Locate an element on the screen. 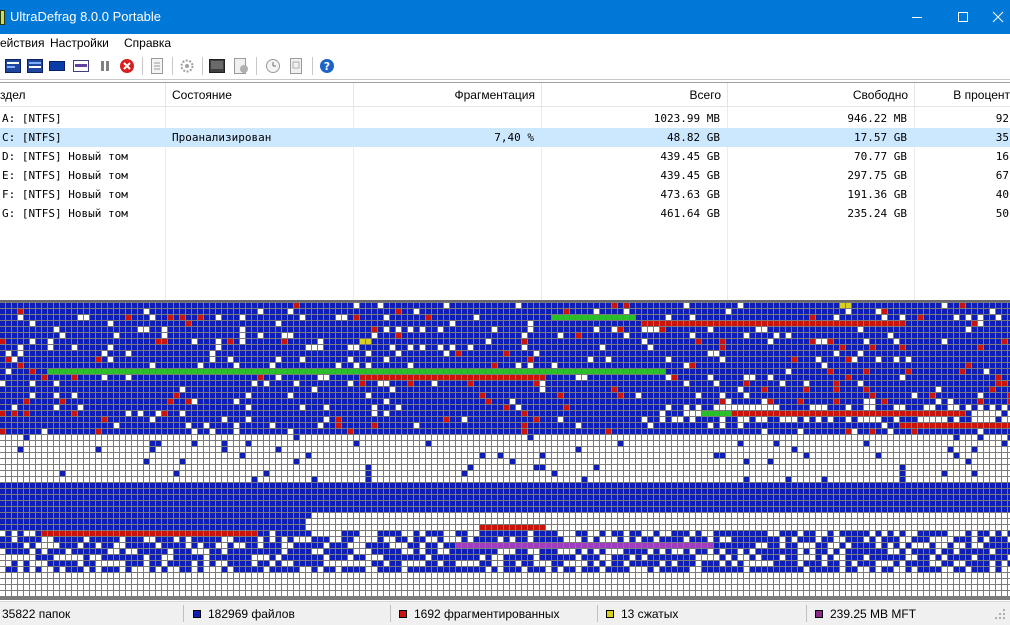 The height and width of the screenshot is (625, 1010). column-header-total: Всего is located at coordinates (635, 95).